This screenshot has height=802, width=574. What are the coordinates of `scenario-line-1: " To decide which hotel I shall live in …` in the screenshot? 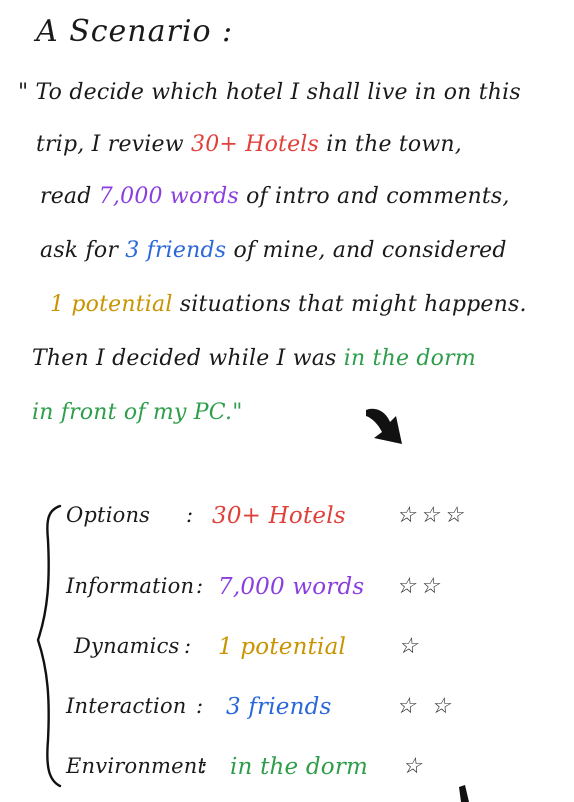 It's located at (269, 92).